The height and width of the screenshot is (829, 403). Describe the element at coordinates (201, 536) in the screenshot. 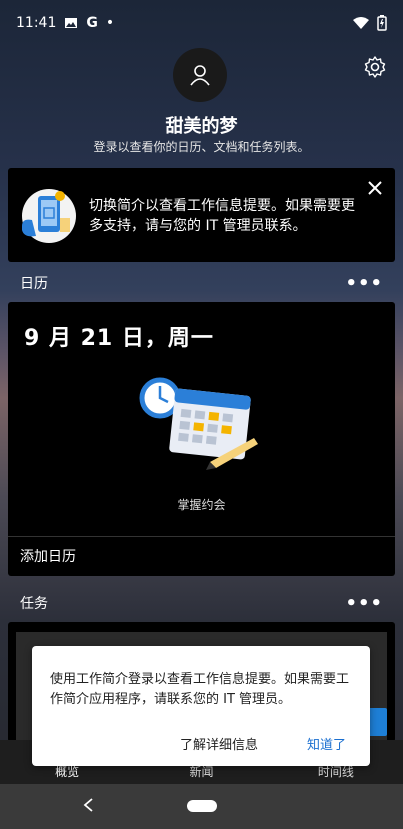

I see `divider` at that location.